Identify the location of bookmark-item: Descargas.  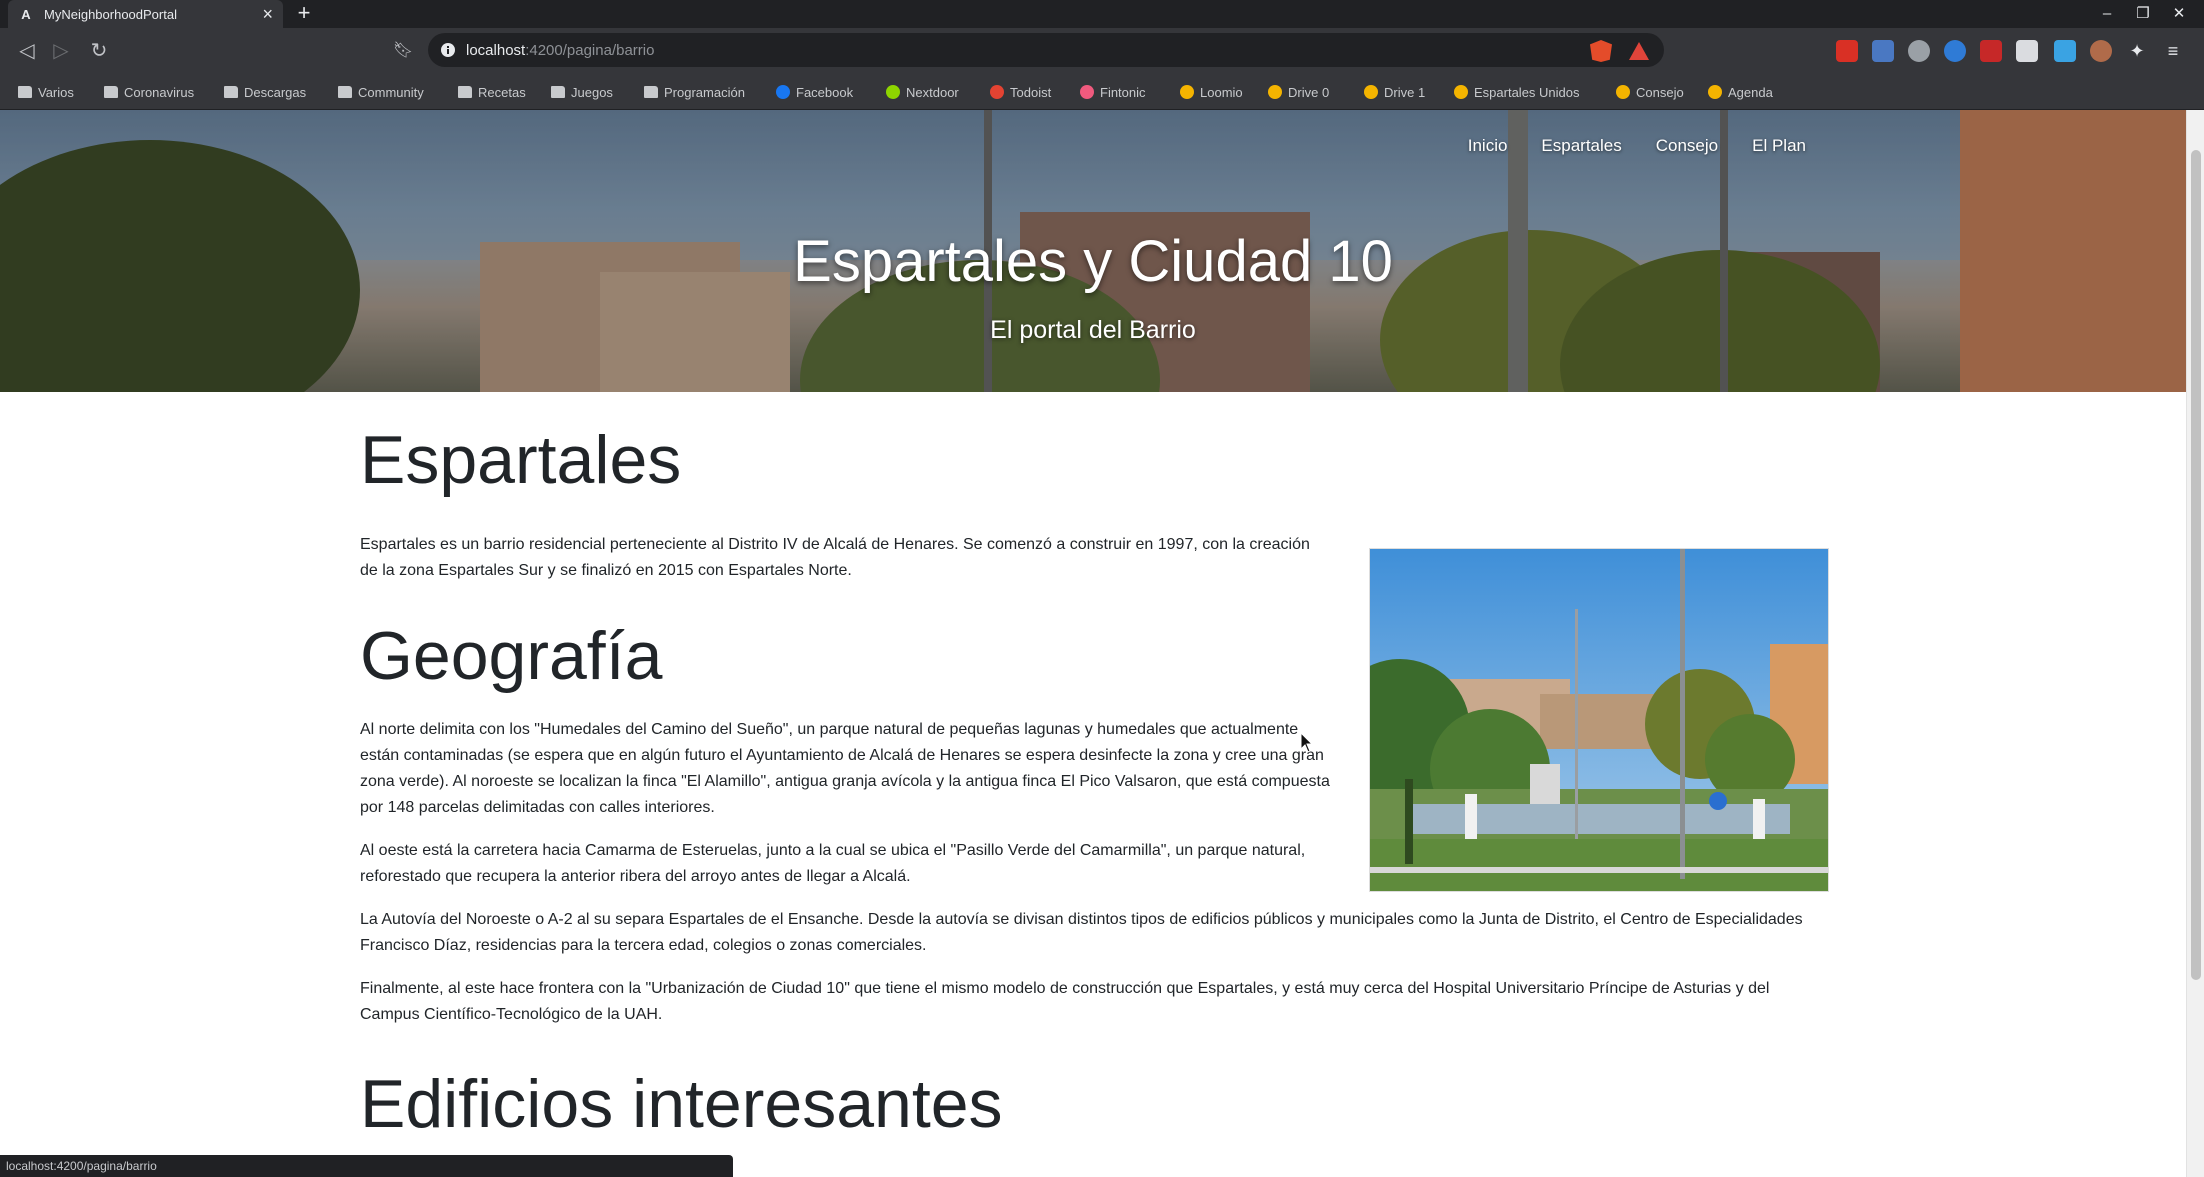
(265, 92).